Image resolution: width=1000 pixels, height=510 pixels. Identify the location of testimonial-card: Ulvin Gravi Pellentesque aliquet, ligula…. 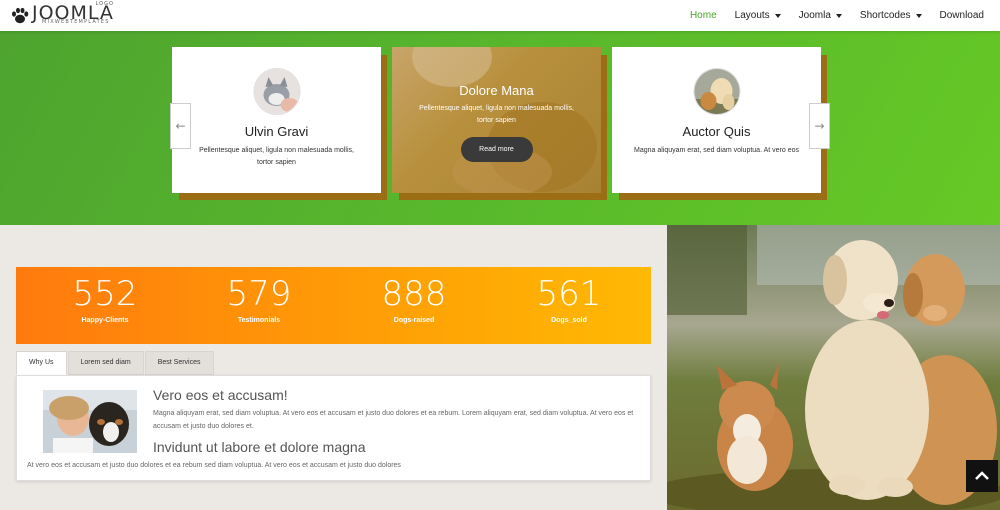
(276, 120).